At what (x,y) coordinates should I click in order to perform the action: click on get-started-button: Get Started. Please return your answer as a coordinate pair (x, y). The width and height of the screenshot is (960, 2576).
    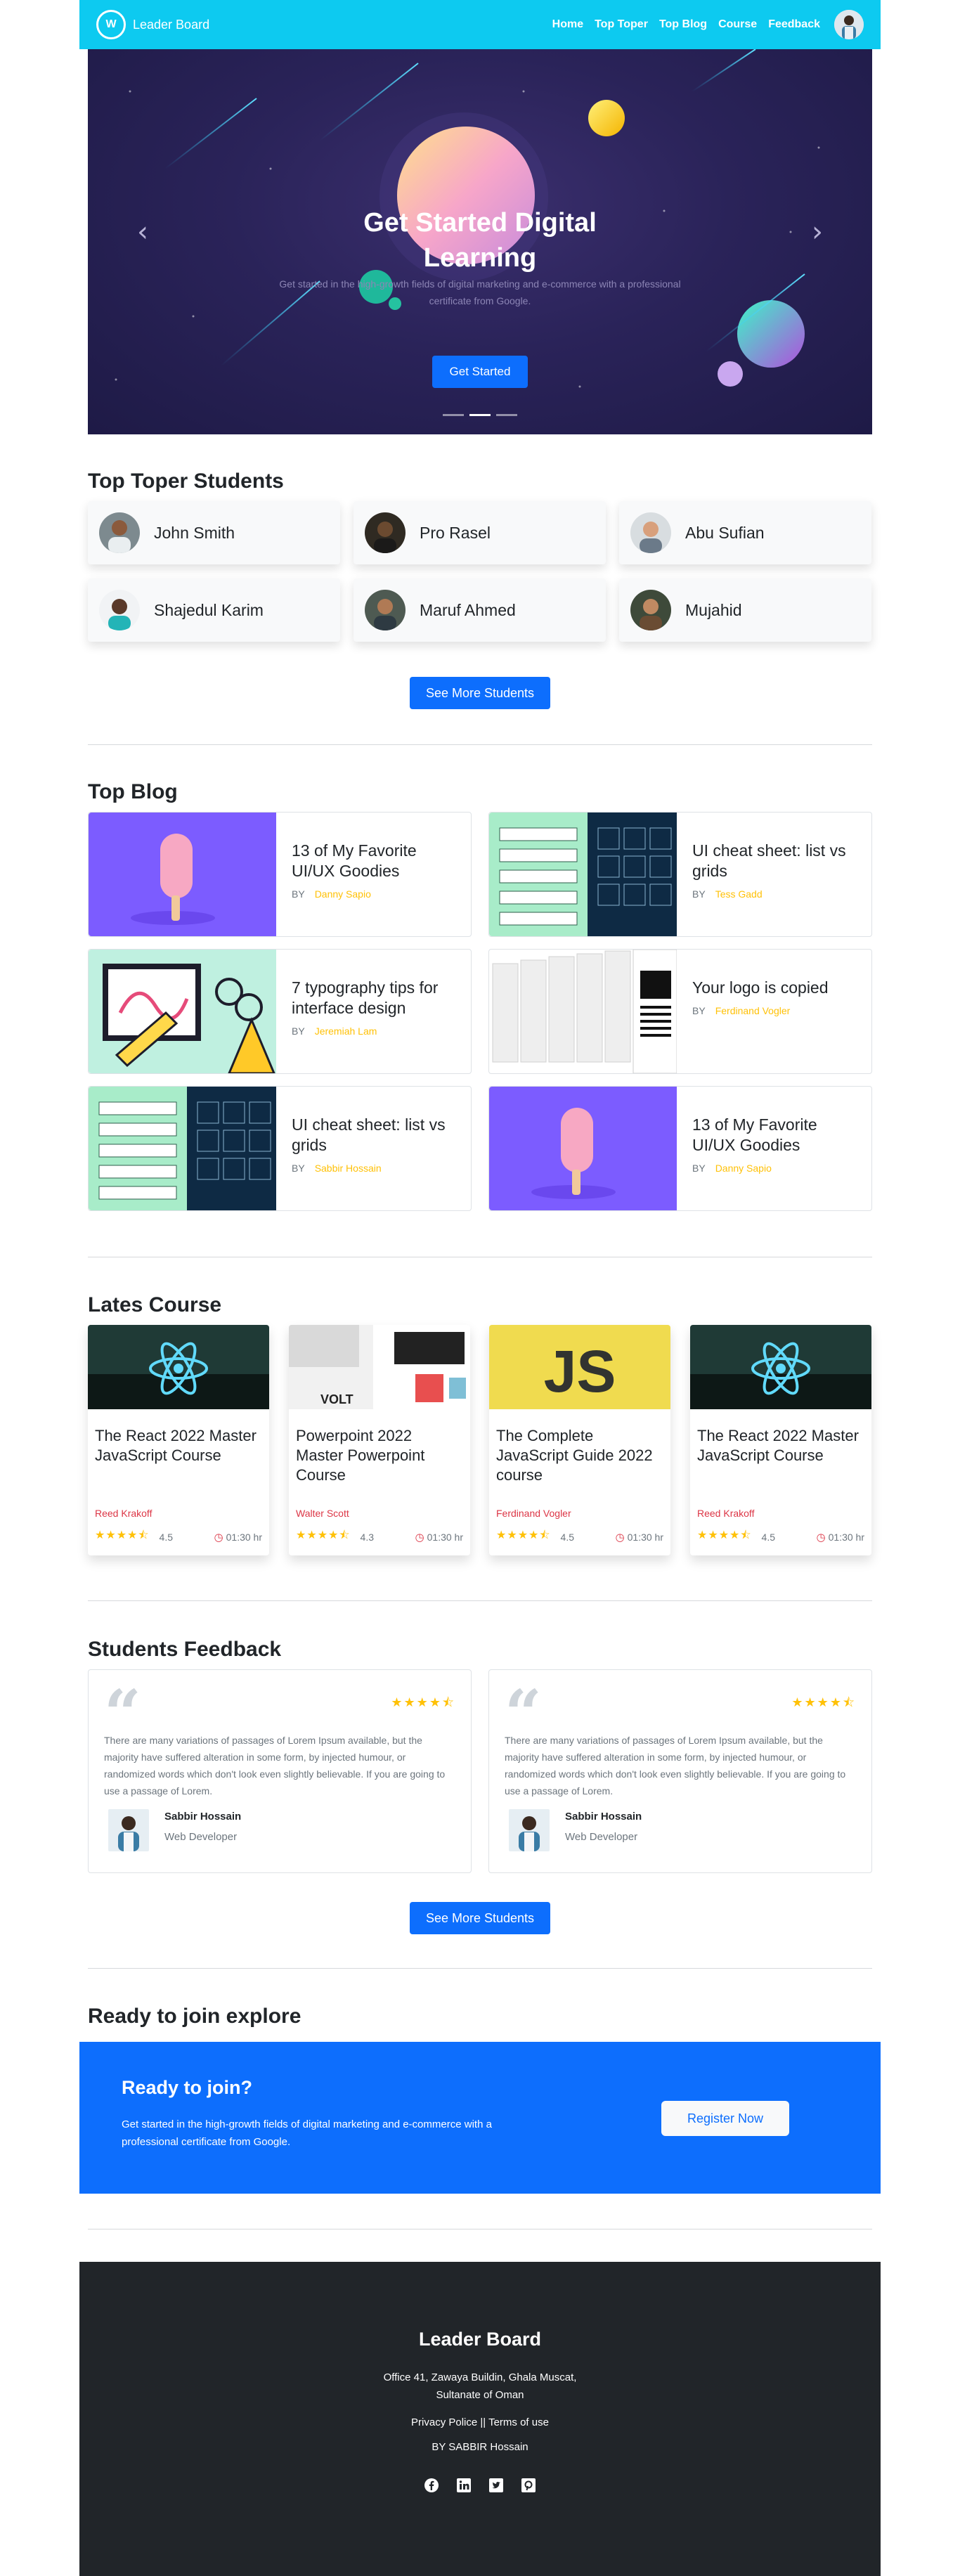
    Looking at the image, I should click on (480, 372).